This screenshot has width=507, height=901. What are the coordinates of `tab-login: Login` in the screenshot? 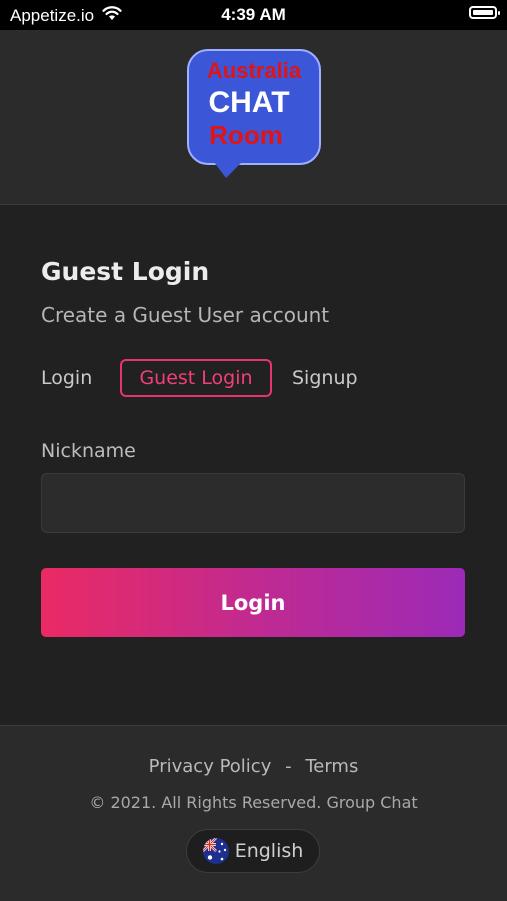 It's located at (66, 378).